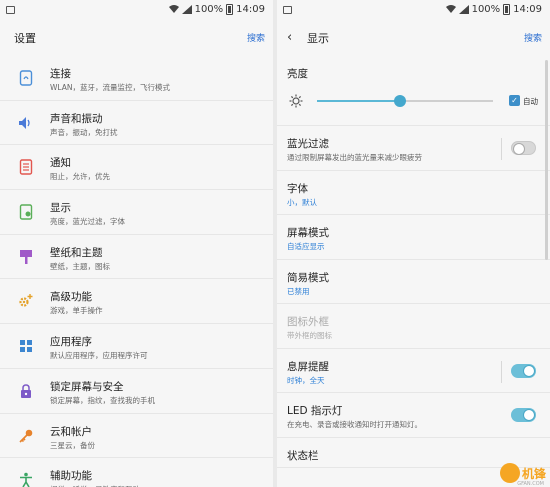 The image size is (550, 487). I want to click on settings-item-subtitle: 阻止，允许，优先, so click(80, 177).